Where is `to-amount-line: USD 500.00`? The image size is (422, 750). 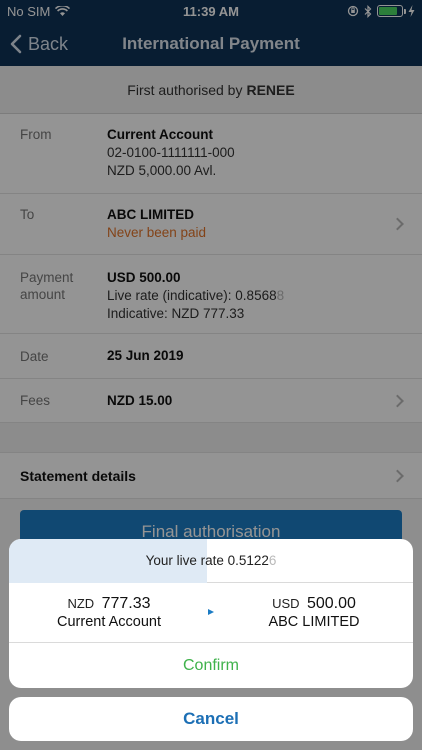
to-amount-line: USD 500.00 is located at coordinates (314, 604).